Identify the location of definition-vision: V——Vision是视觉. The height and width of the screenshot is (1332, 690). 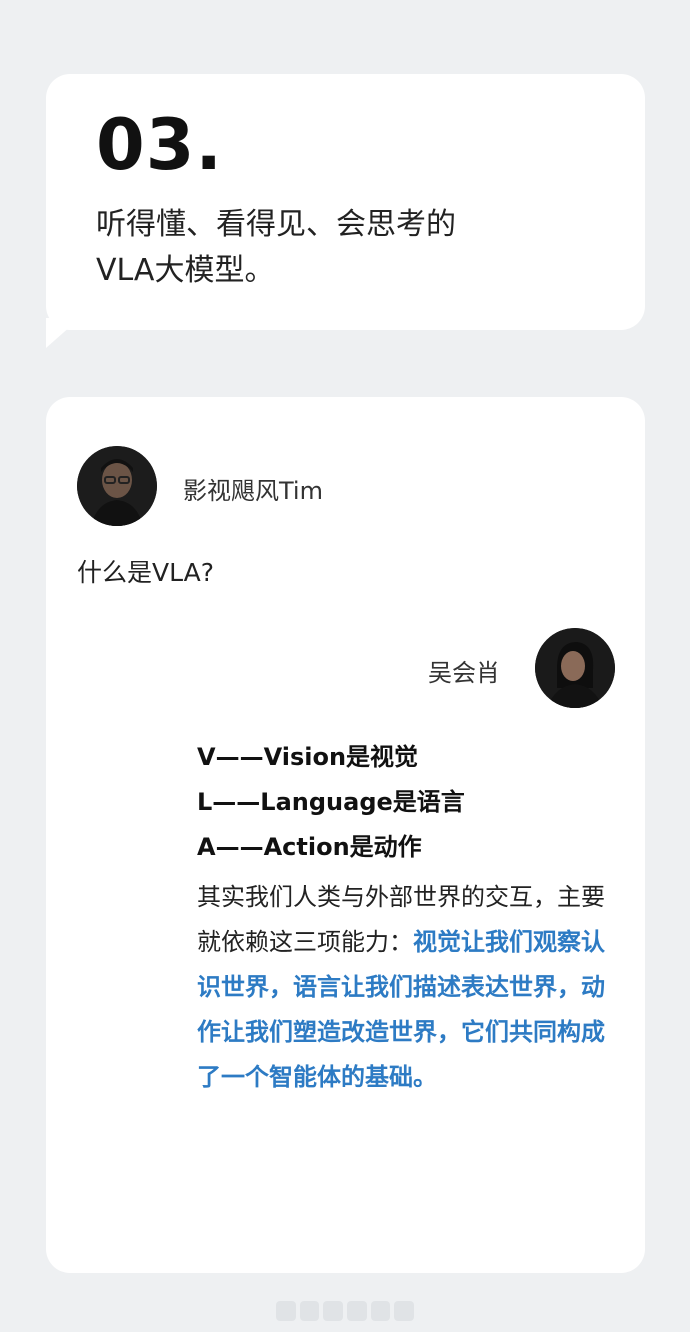
(308, 757).